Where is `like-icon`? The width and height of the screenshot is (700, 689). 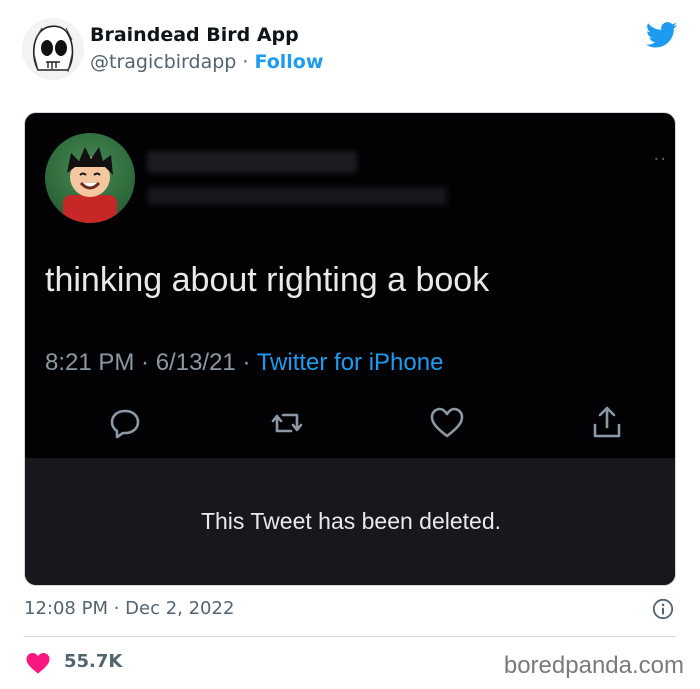 like-icon is located at coordinates (447, 422).